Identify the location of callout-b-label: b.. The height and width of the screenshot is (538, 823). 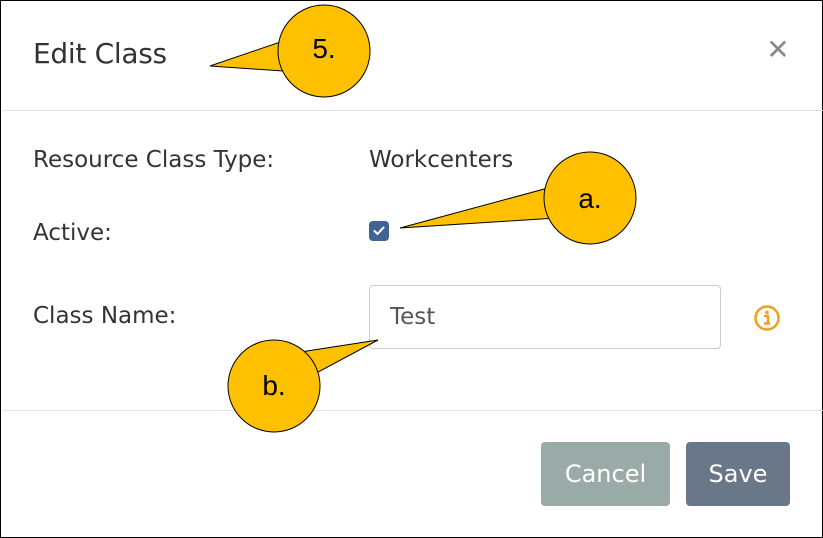
(274, 385).